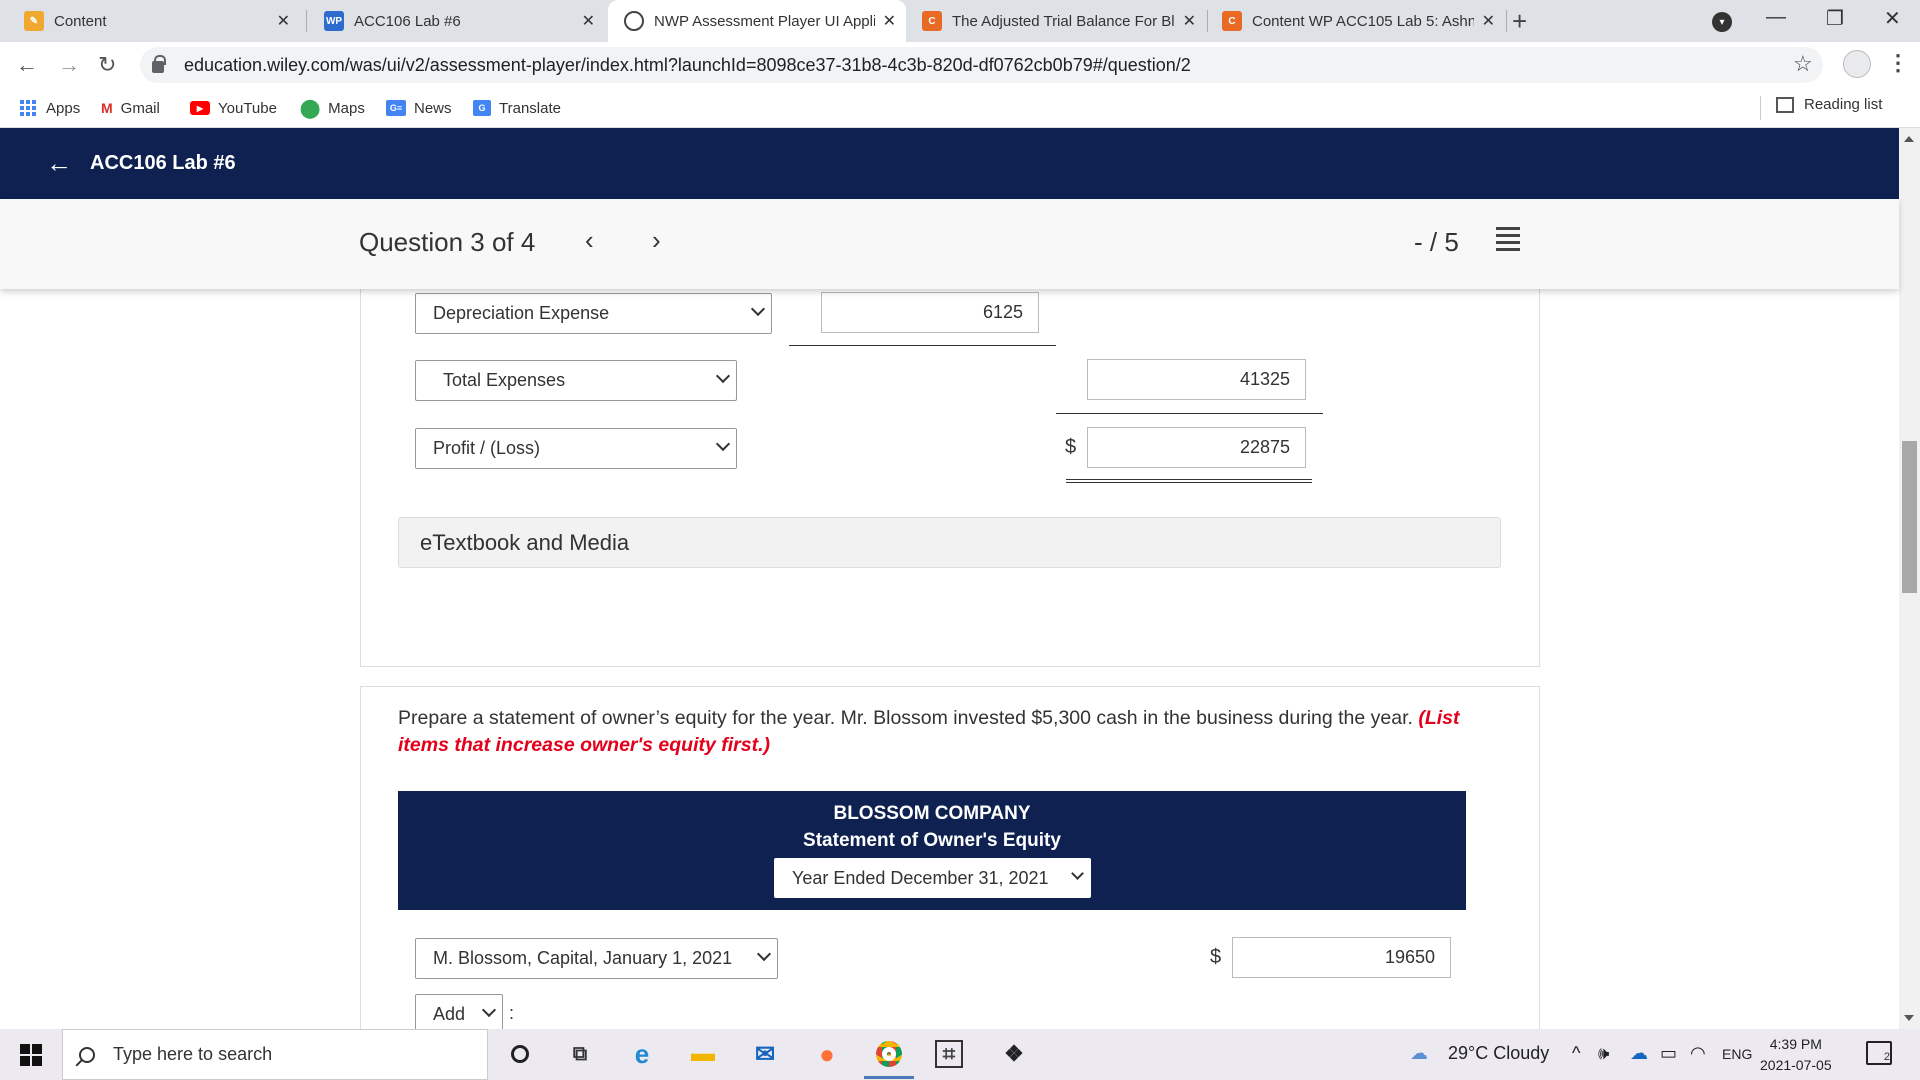 The height and width of the screenshot is (1080, 1920). What do you see at coordinates (50, 108) in the screenshot?
I see `bookmark-apps: Apps` at bounding box center [50, 108].